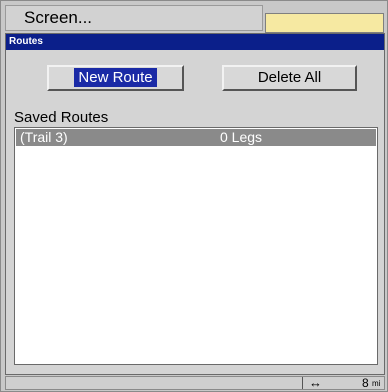 This screenshot has height=392, width=388. What do you see at coordinates (324, 23) in the screenshot?
I see `info-field` at bounding box center [324, 23].